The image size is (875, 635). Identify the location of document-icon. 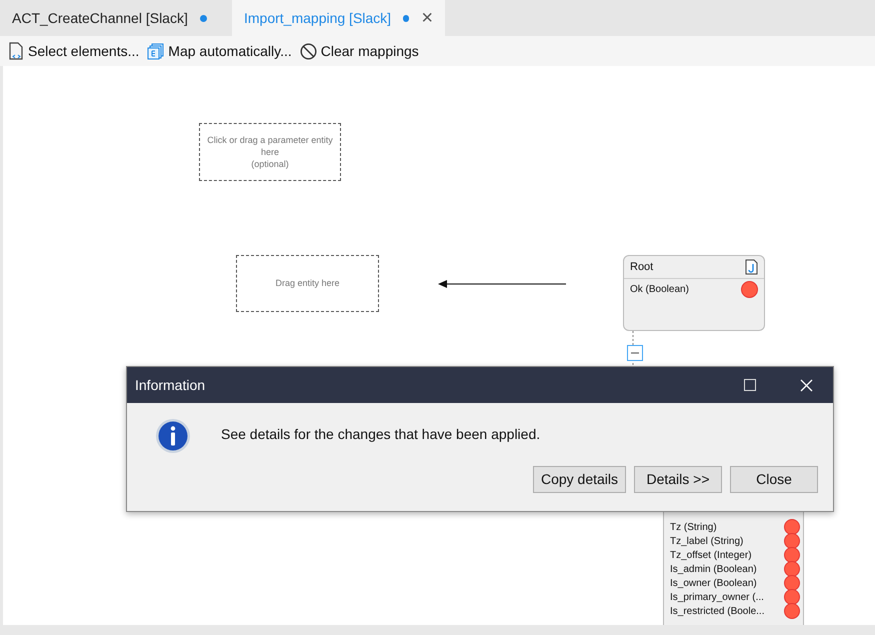
(16, 51).